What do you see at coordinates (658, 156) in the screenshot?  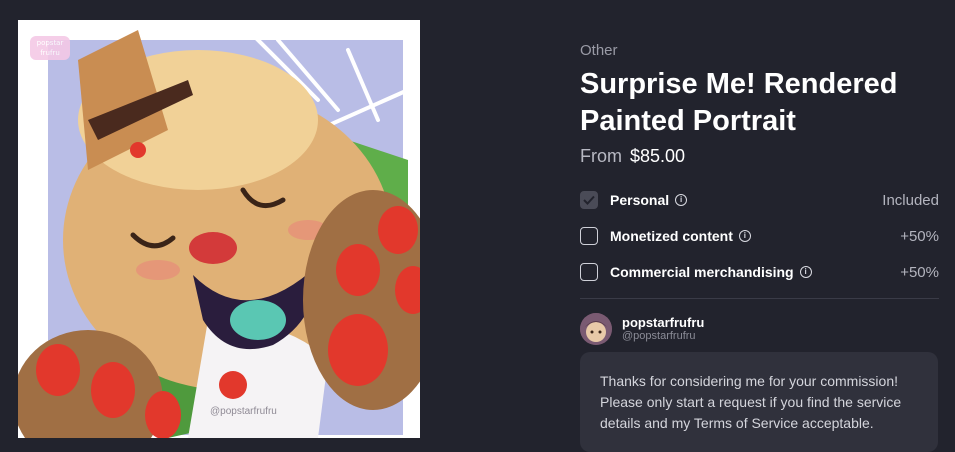 I see `price-value: $85.00` at bounding box center [658, 156].